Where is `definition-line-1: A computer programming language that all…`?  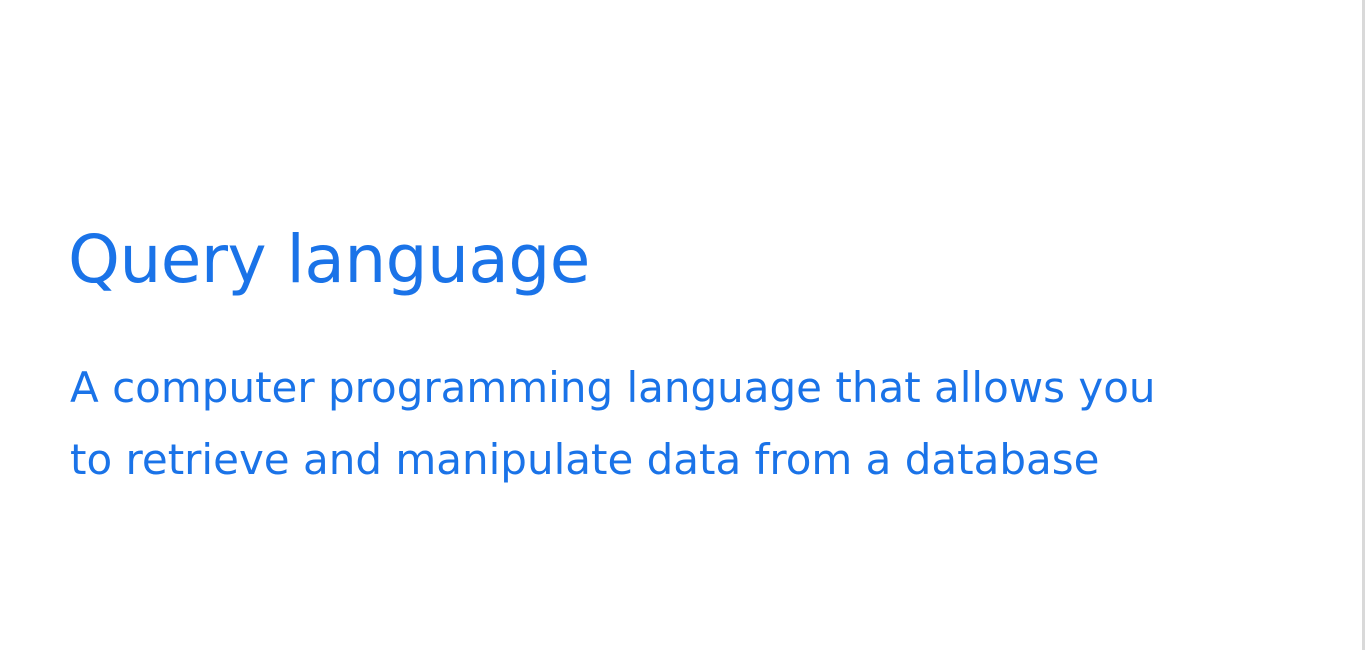 definition-line-1: A computer programming language that all… is located at coordinates (613, 387).